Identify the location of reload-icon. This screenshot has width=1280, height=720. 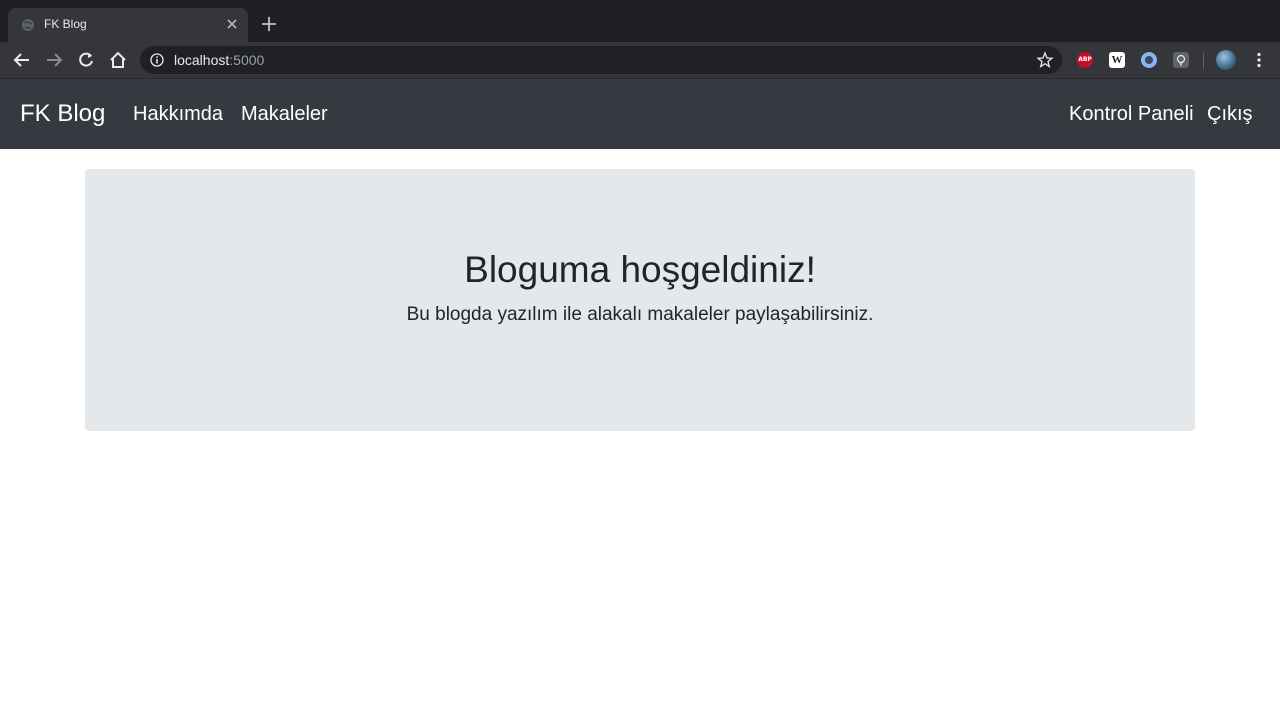
(86, 60).